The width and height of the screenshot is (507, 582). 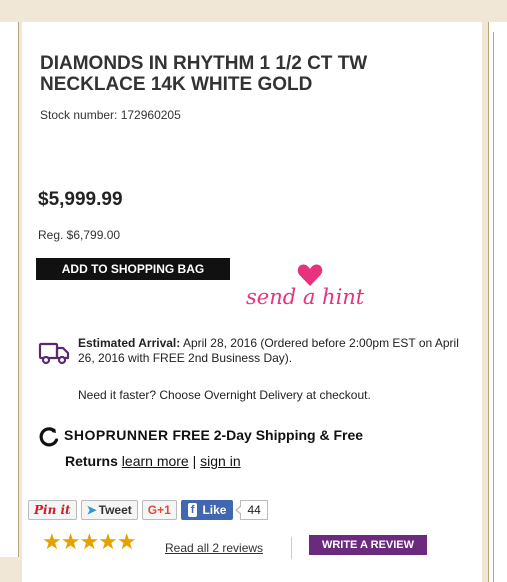 I want to click on shoprunner-offer-line2: Returns learn more | sign in, so click(x=153, y=461).